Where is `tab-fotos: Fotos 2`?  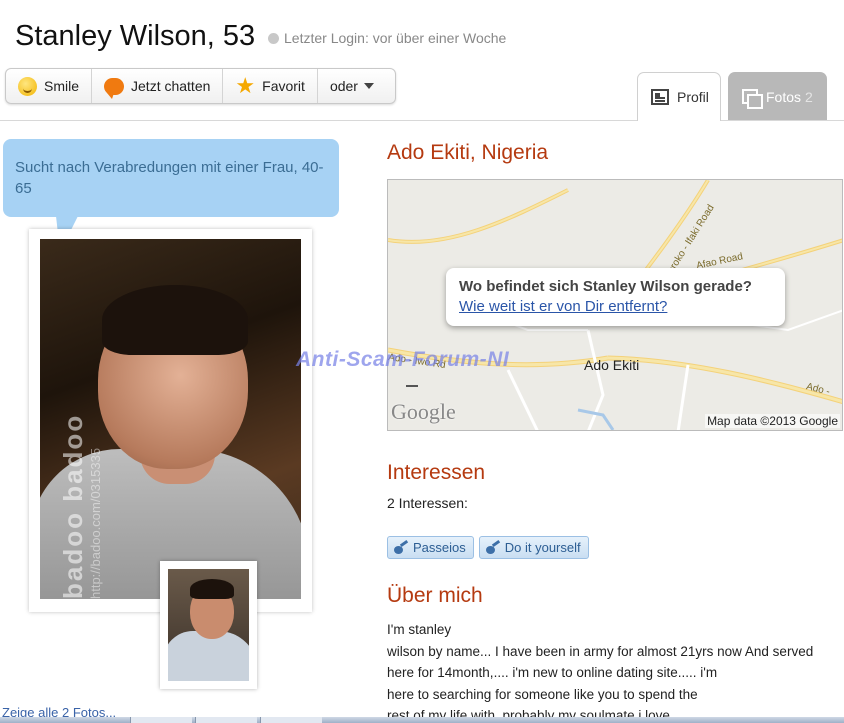 tab-fotos: Fotos 2 is located at coordinates (777, 96).